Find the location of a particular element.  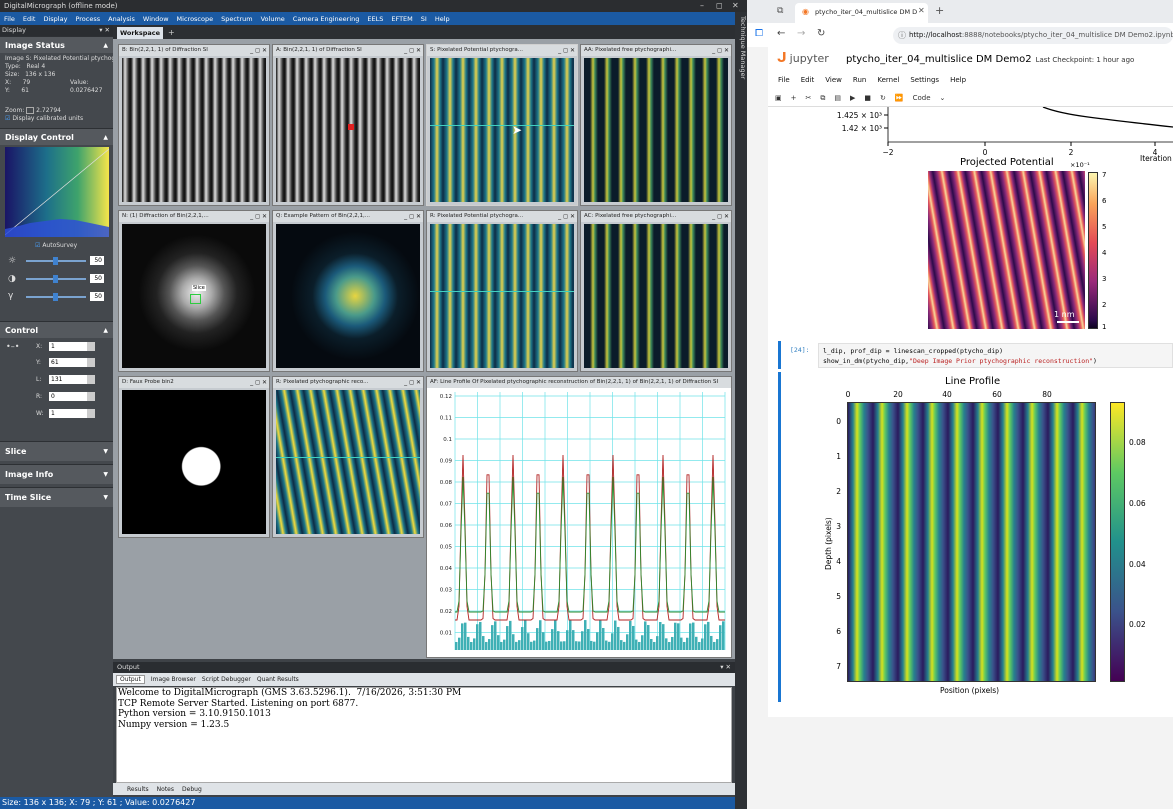

paste-icon: ▤ is located at coordinates (837, 98).